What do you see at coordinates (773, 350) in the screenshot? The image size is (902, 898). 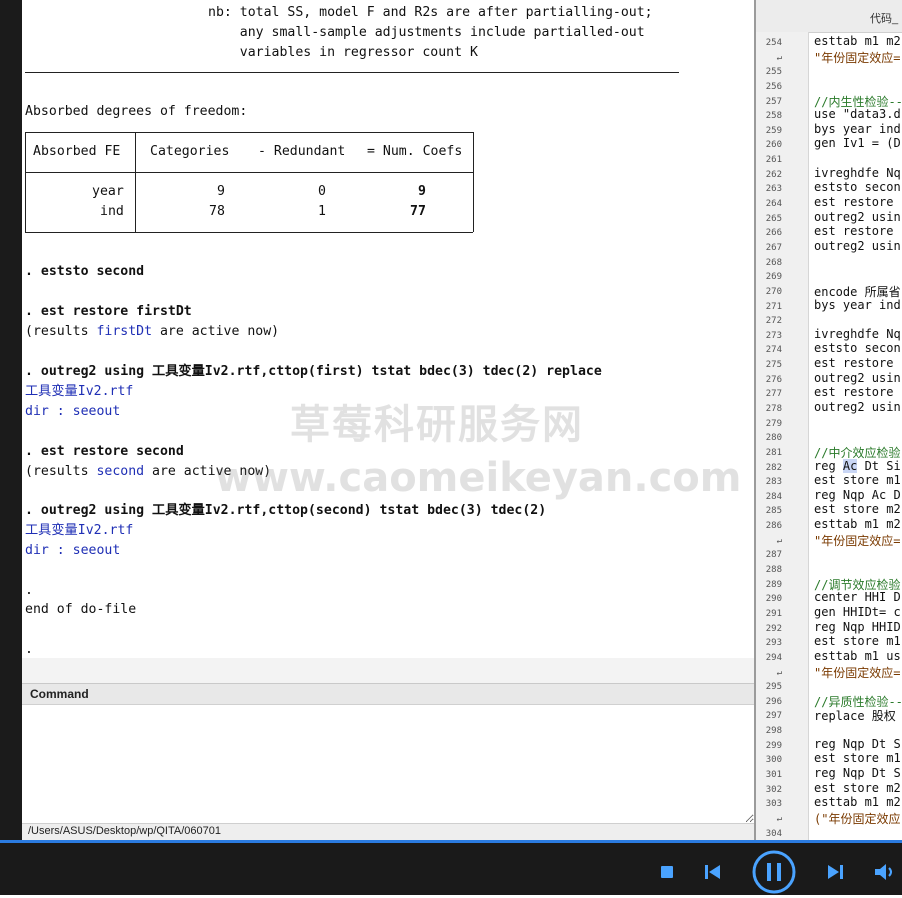 I see `line-number: 274` at bounding box center [773, 350].